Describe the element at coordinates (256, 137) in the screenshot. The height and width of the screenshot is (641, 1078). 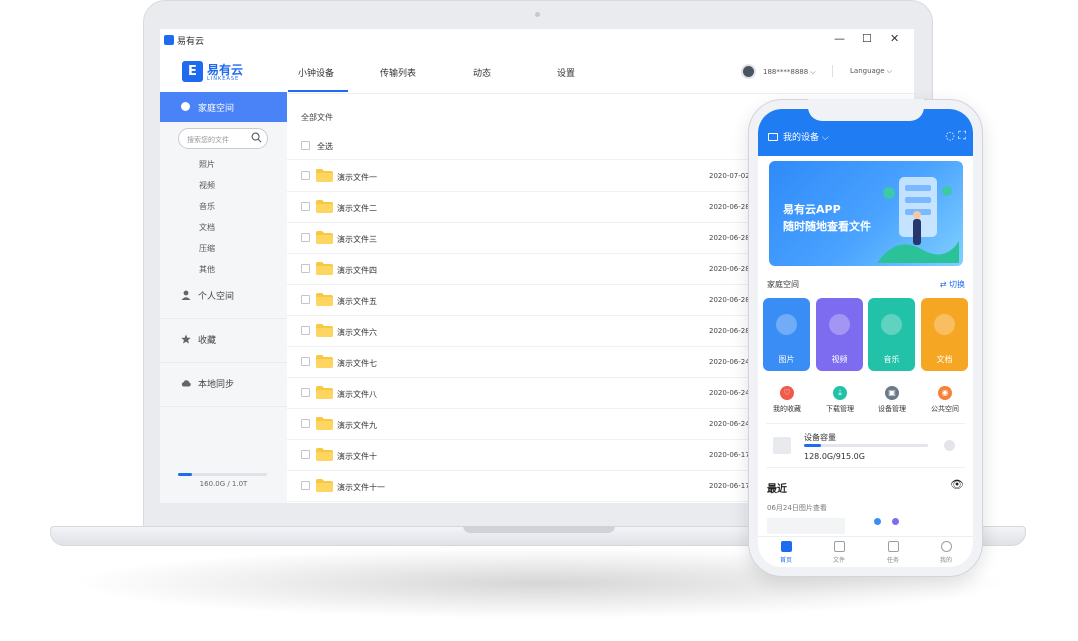
I see `search-icon` at that location.